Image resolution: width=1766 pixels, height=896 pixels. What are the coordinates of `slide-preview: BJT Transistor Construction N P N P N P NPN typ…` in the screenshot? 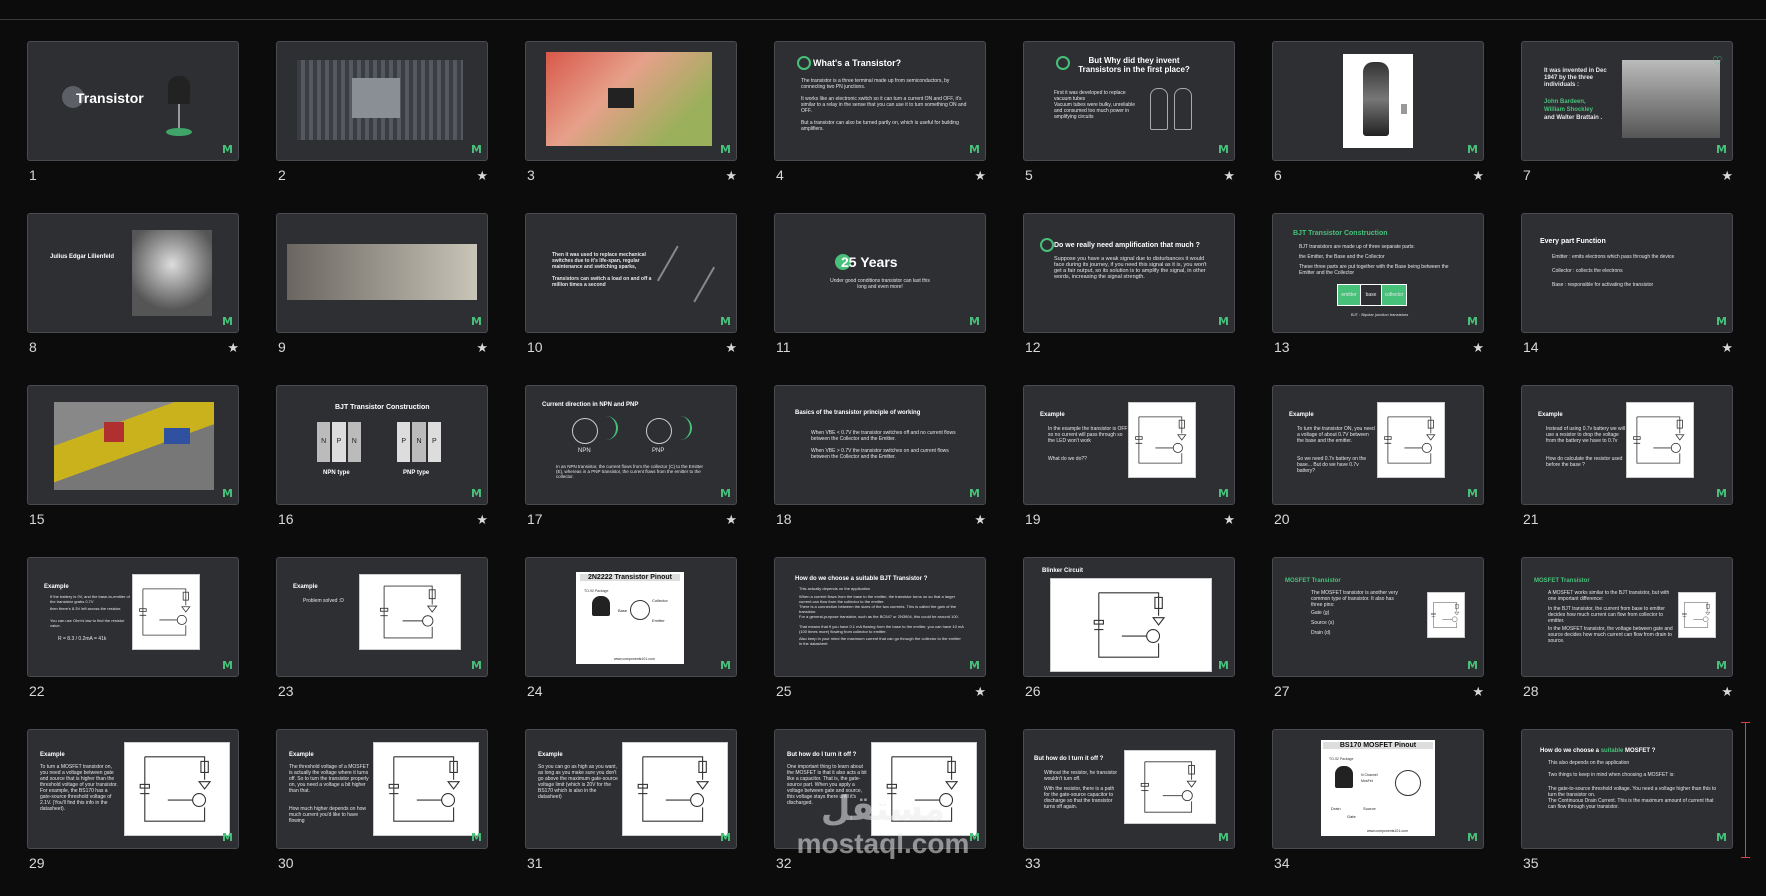 It's located at (382, 445).